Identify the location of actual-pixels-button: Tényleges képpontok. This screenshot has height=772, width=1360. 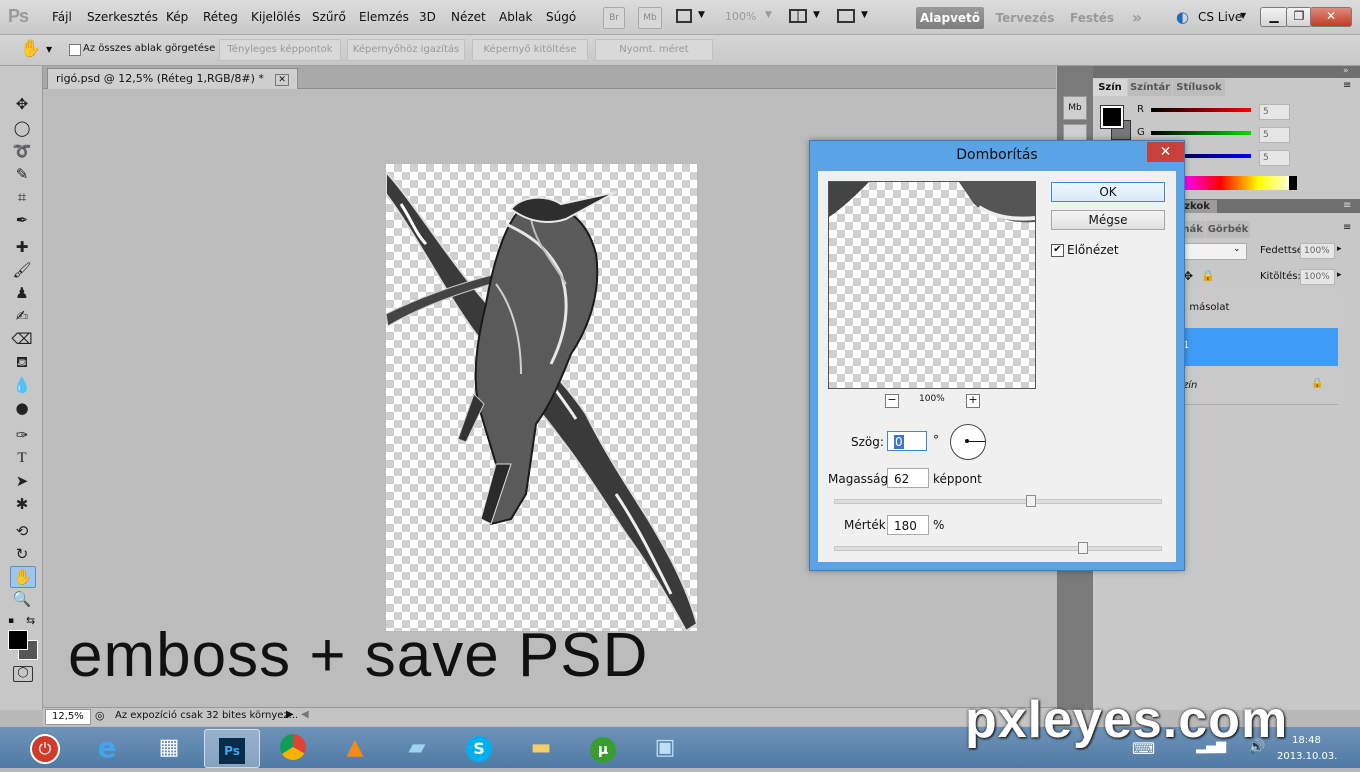
(280, 50).